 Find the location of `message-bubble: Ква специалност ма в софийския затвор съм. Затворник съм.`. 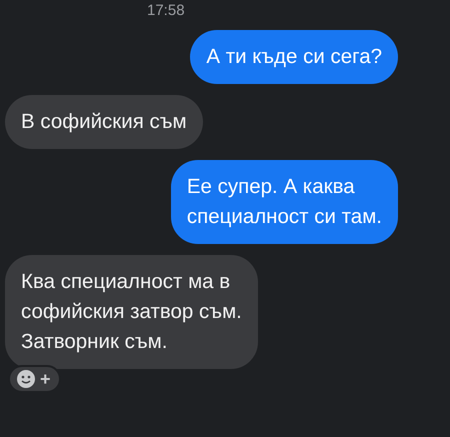

message-bubble: Ква специалност ма в софийския затвор съм. Затворник съм. is located at coordinates (131, 312).